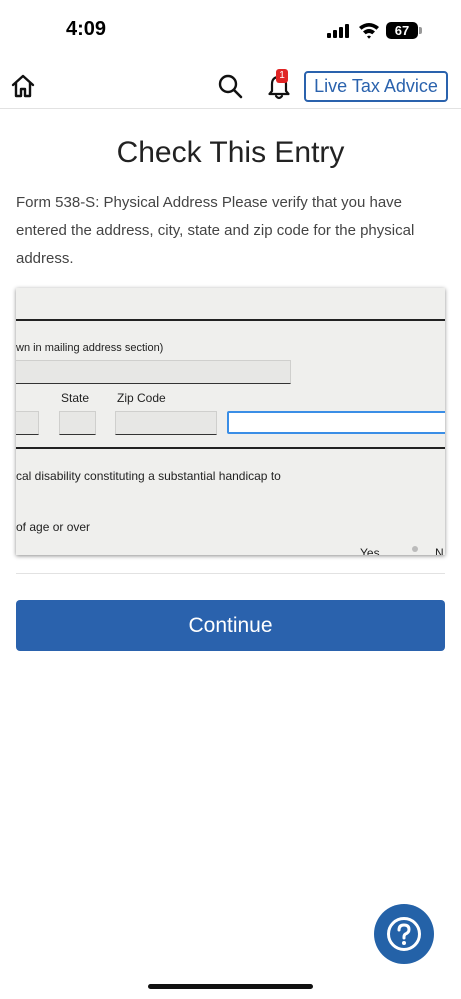  Describe the element at coordinates (230, 986) in the screenshot. I see `home-indicator` at that location.